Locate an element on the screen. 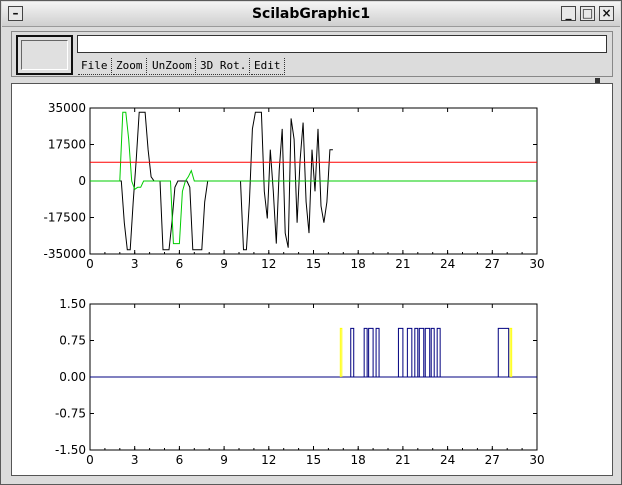 This screenshot has height=485, width=622. title-bar: – ScilabGraphic1 _ □ × is located at coordinates (311, 14).